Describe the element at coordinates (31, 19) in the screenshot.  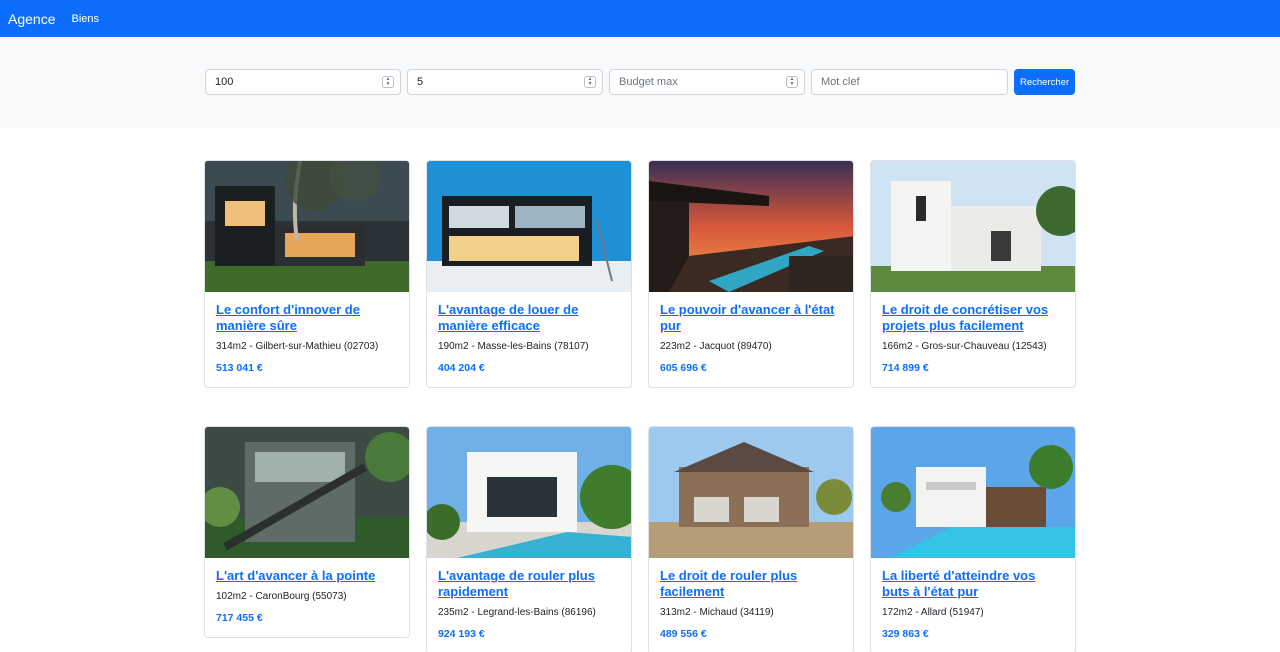
I see `brand-link: Agence` at that location.